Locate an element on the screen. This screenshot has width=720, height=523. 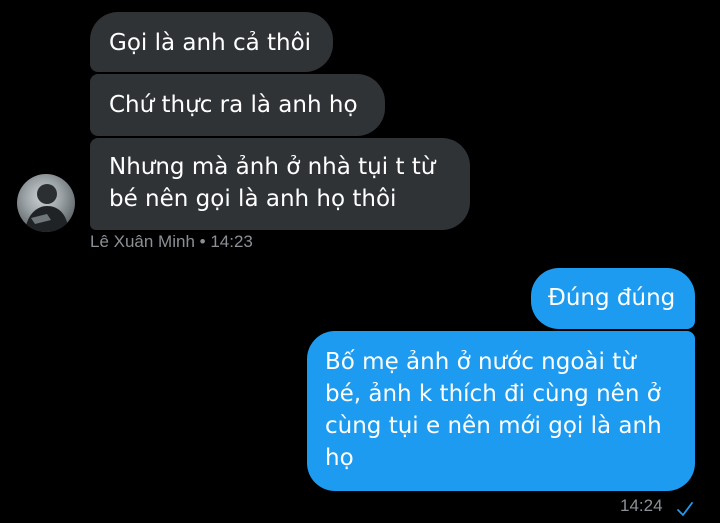
message-time: 14:23 is located at coordinates (231, 241).